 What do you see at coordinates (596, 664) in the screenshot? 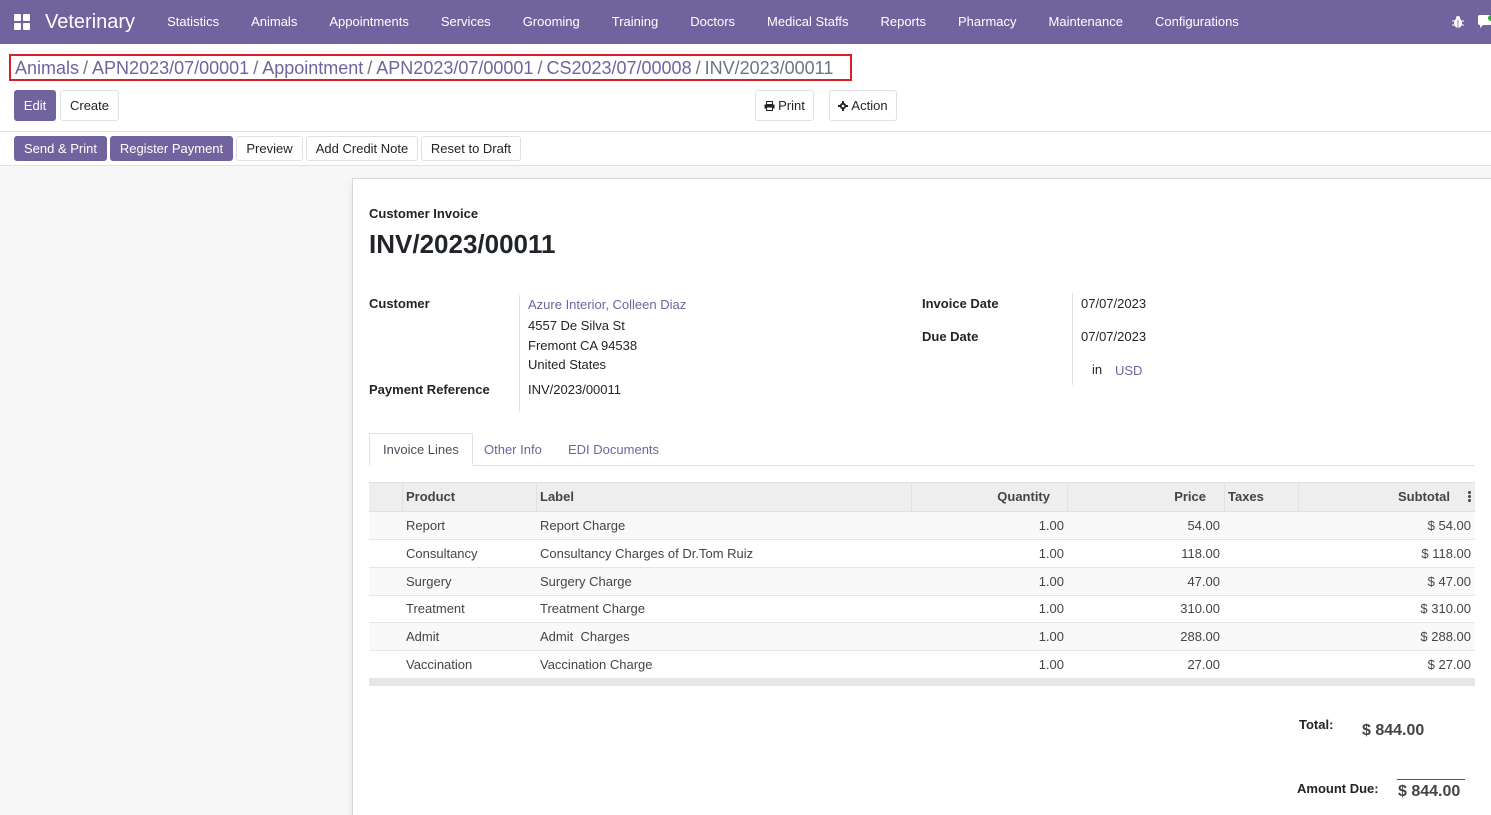
I see `cell-label: Vaccination Charge` at bounding box center [596, 664].